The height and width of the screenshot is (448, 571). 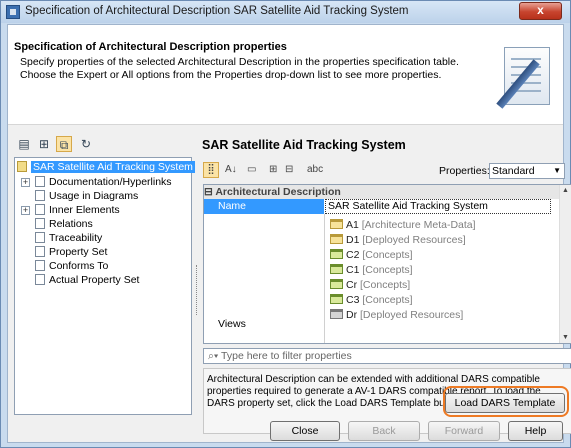 I want to click on collapse-icon: ⊟, so click(x=208, y=192).